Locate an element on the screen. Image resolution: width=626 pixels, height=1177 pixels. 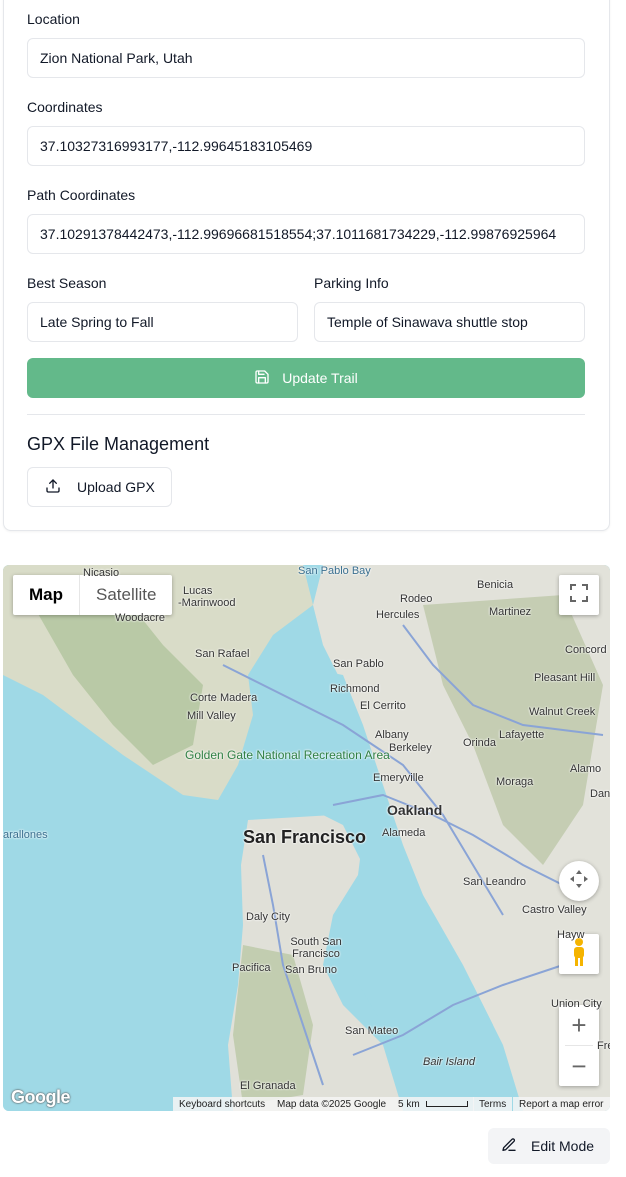
edit-mode-label: Edit Mode is located at coordinates (563, 1146).